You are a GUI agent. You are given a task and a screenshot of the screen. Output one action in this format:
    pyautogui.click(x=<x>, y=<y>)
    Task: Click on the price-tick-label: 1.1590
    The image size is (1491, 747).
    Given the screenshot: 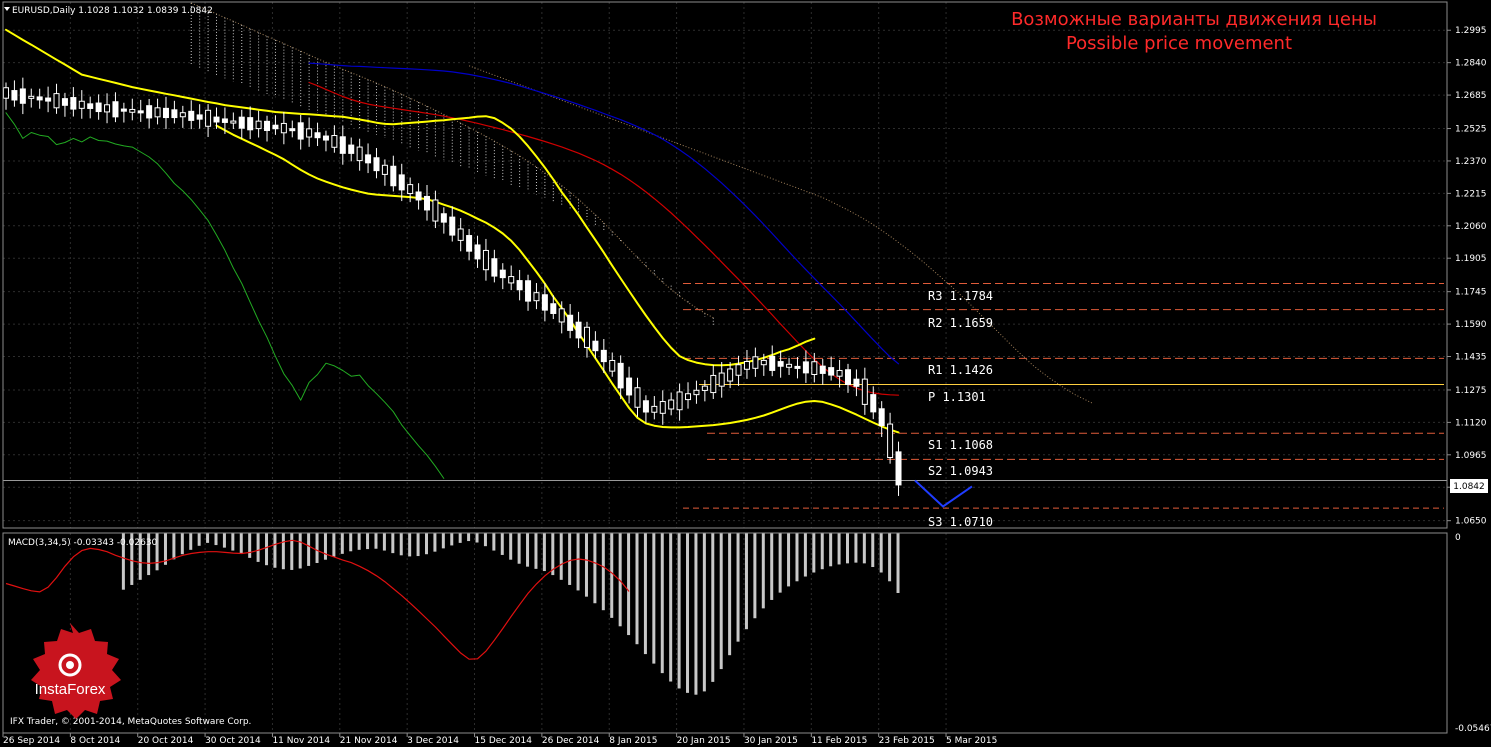 What is the action you would take?
    pyautogui.click(x=1471, y=325)
    